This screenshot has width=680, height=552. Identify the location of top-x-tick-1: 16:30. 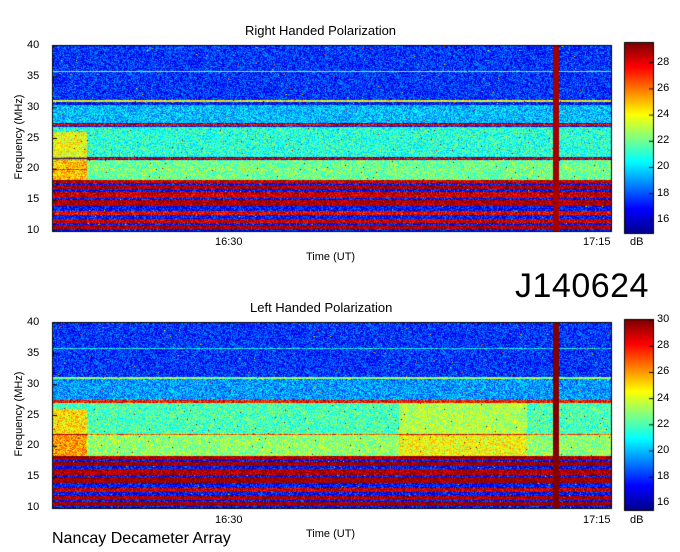
(229, 242).